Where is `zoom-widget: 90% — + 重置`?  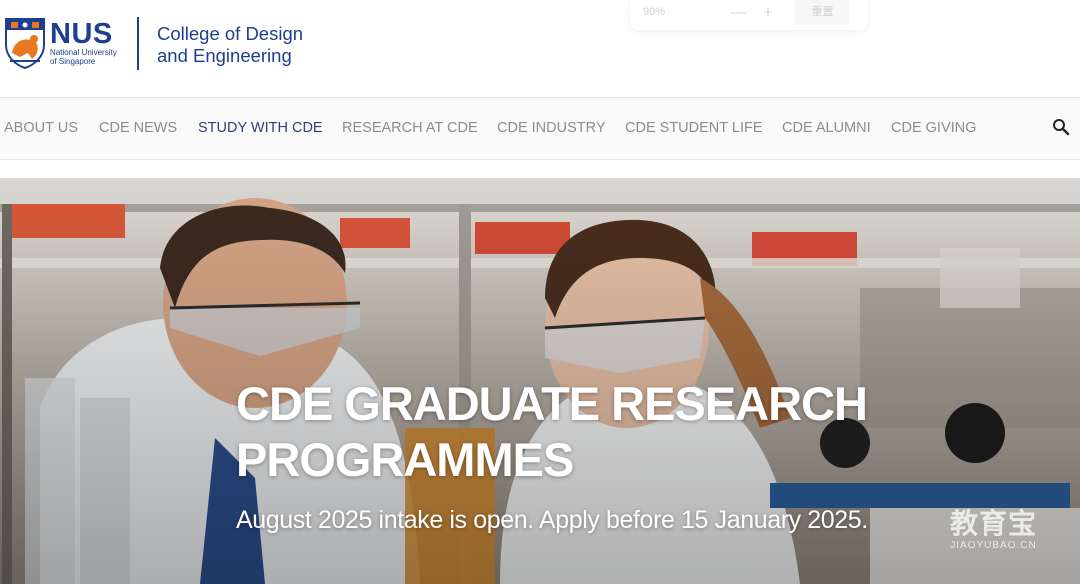 zoom-widget: 90% — + 重置 is located at coordinates (749, 15).